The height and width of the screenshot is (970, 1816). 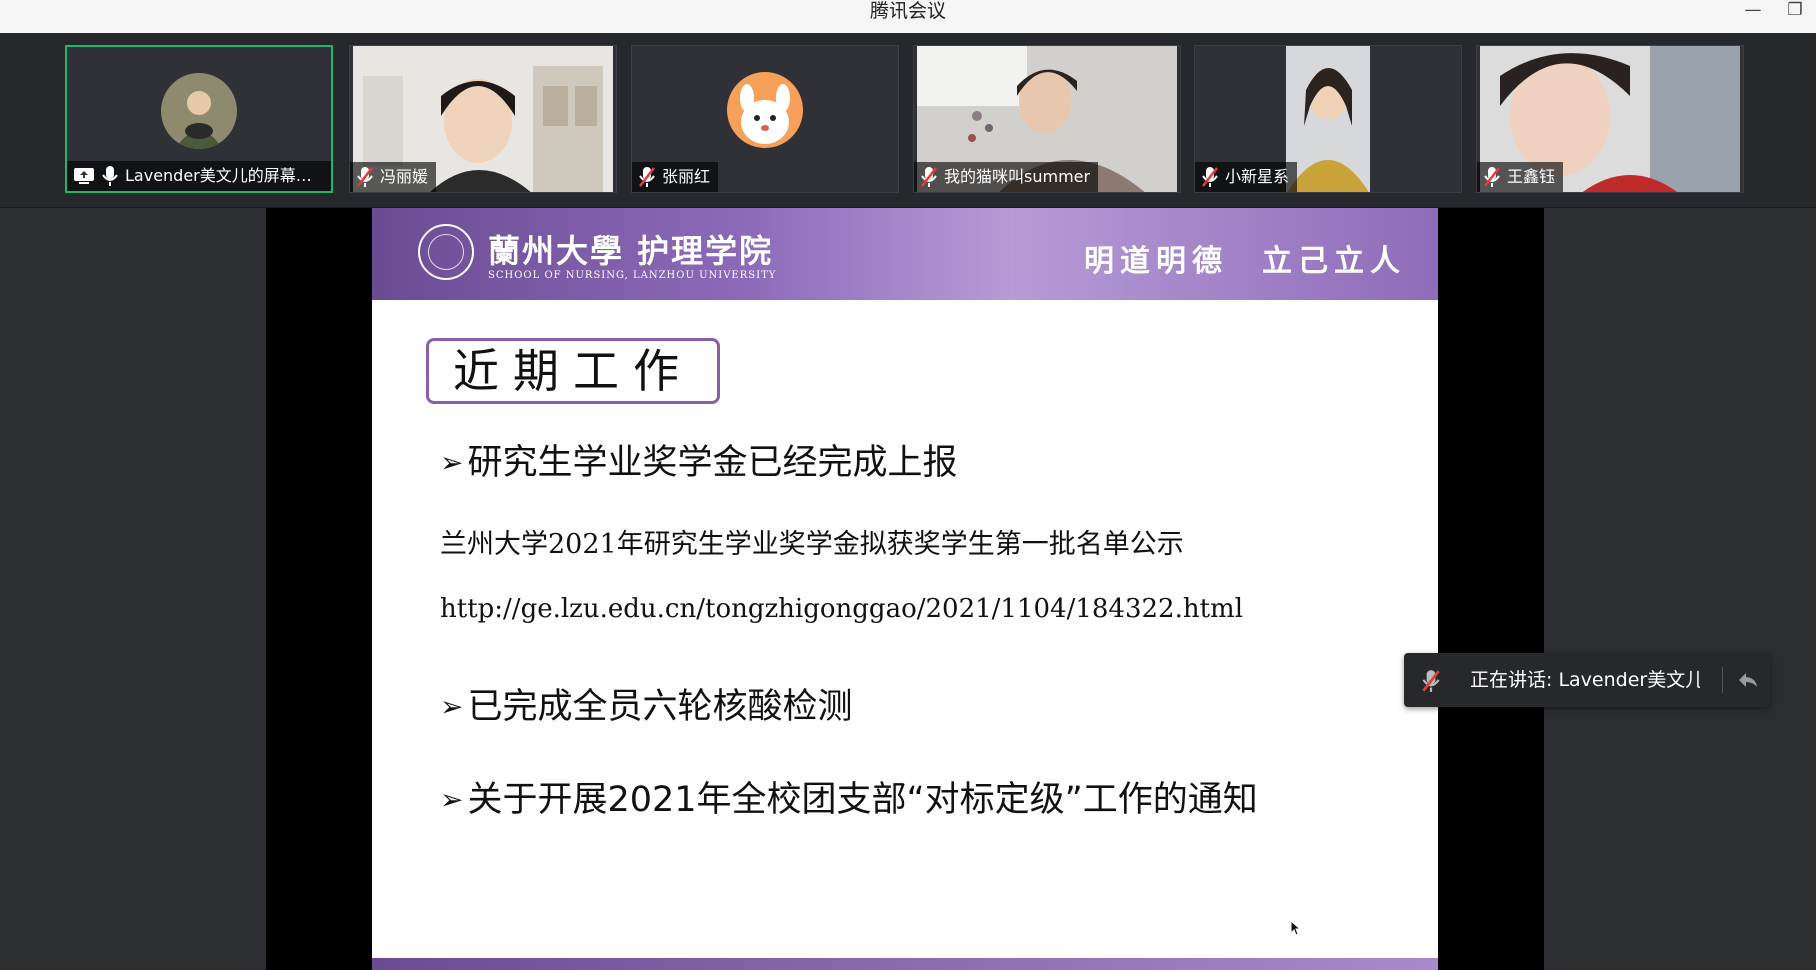 I want to click on participant-name: 张丽红, so click(x=686, y=176).